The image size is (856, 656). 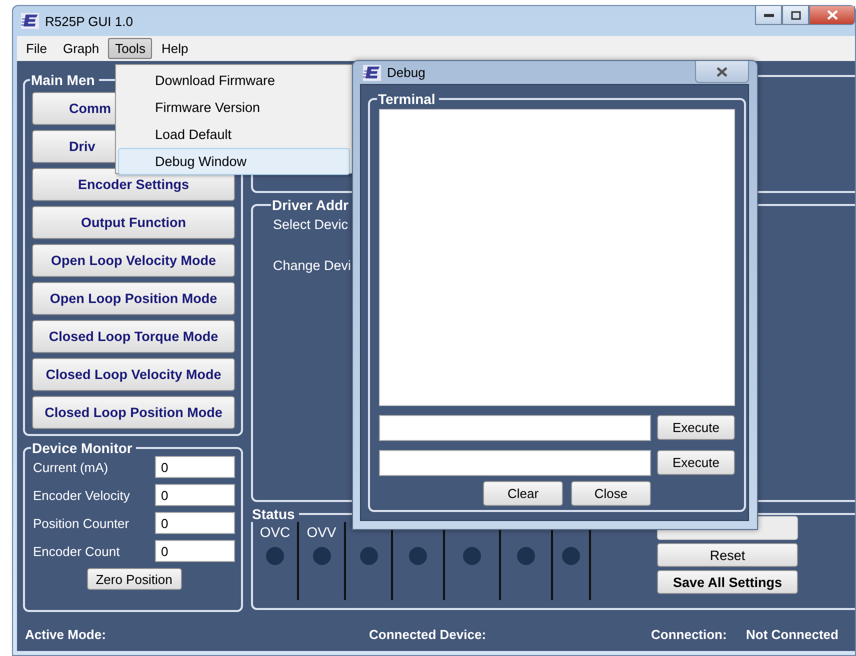 I want to click on menu-item: Help, so click(x=175, y=48).